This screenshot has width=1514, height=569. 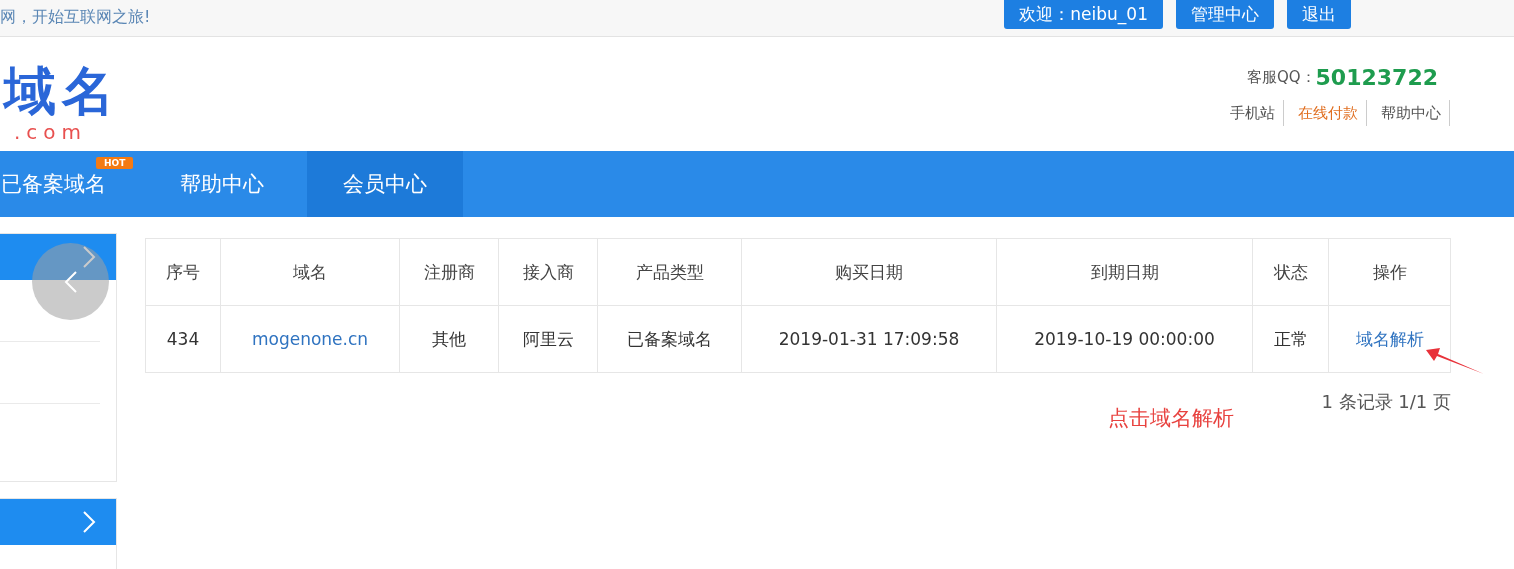 What do you see at coordinates (1408, 113) in the screenshot?
I see `header-link: 帮助中心` at bounding box center [1408, 113].